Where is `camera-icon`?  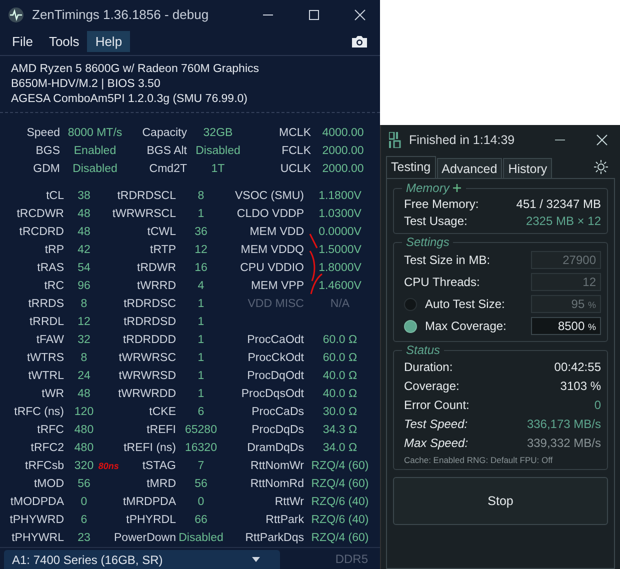 camera-icon is located at coordinates (359, 41).